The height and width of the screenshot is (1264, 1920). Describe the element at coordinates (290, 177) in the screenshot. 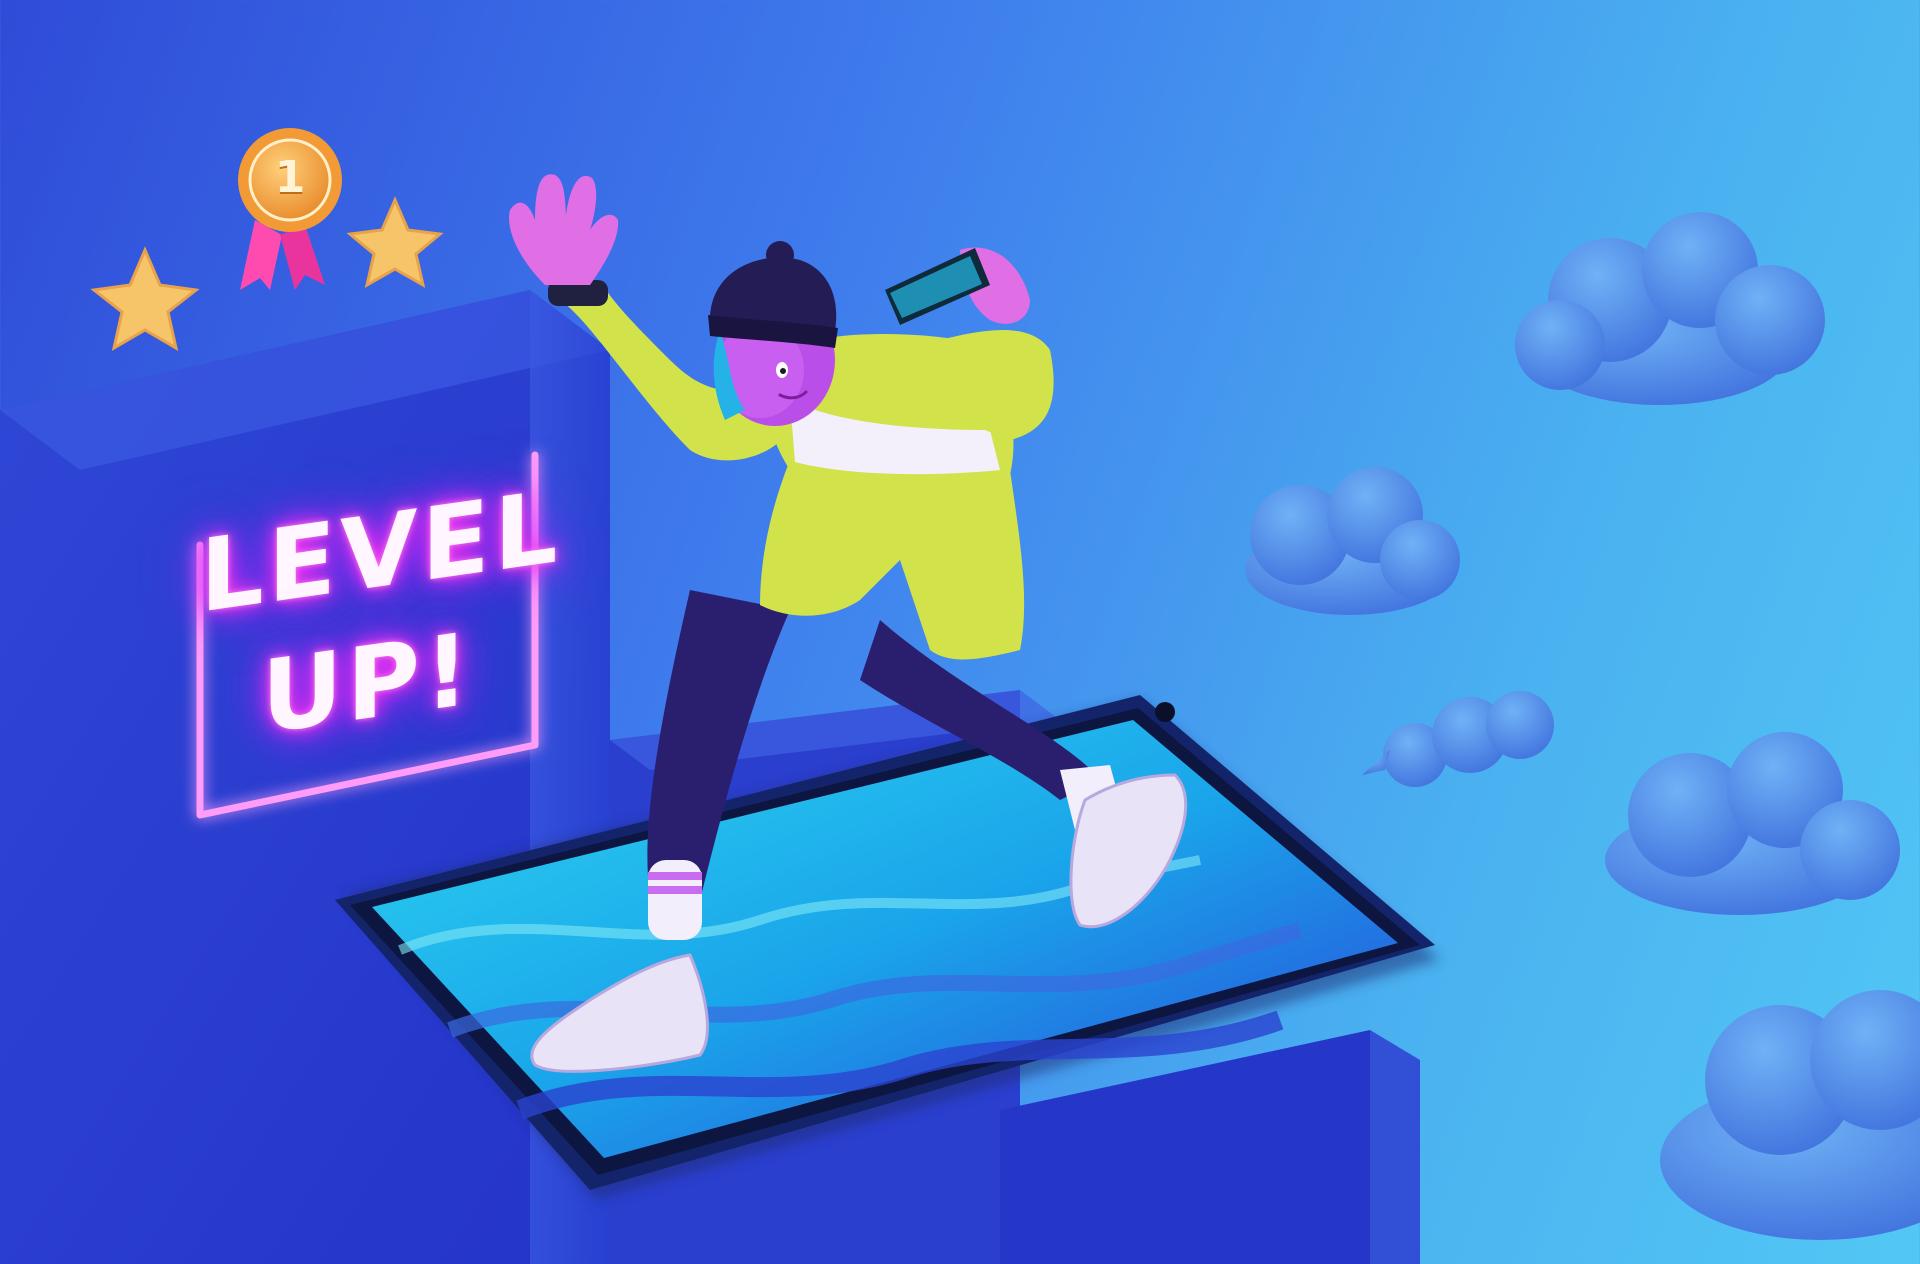

I see `medal-number: 1` at that location.